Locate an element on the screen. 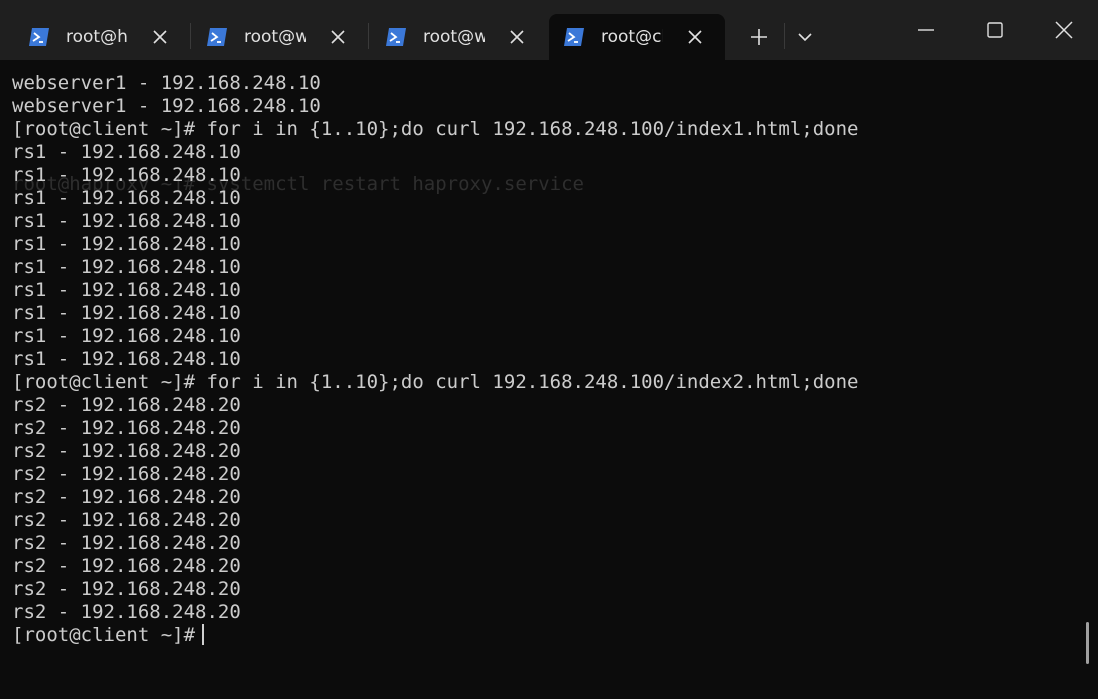 Image resolution: width=1098 pixels, height=699 pixels. tab-label: root@ha is located at coordinates (97, 37).